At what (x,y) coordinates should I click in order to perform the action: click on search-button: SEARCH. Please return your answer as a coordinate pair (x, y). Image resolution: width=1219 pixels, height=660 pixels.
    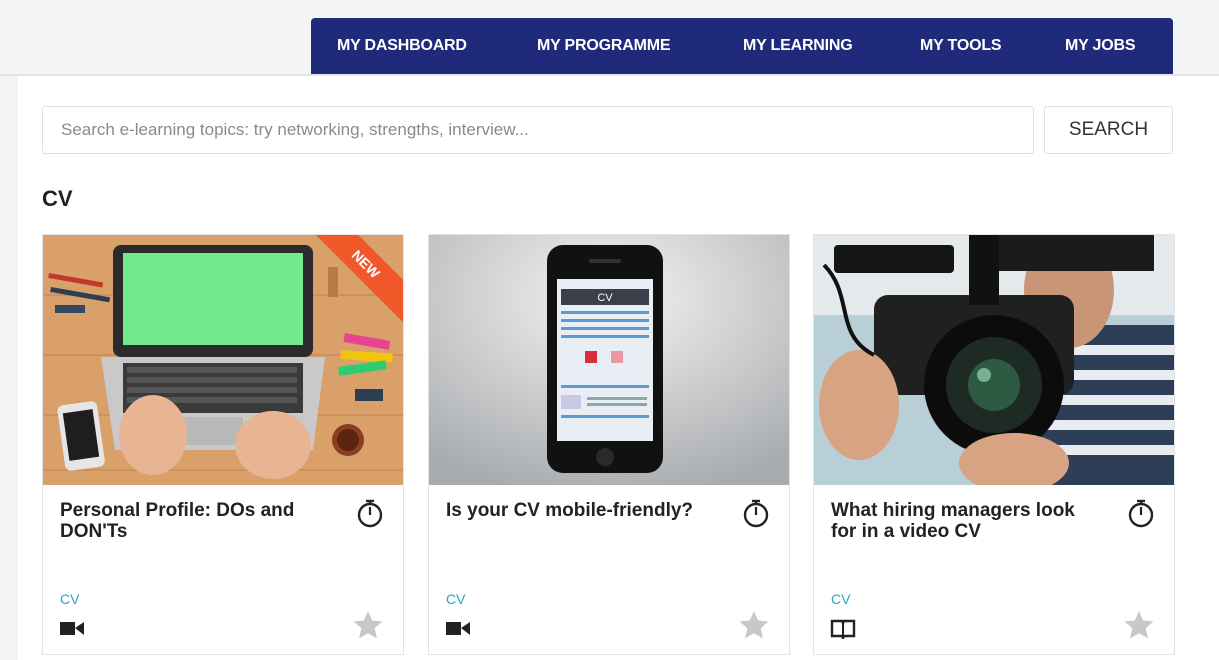
    Looking at the image, I should click on (1108, 130).